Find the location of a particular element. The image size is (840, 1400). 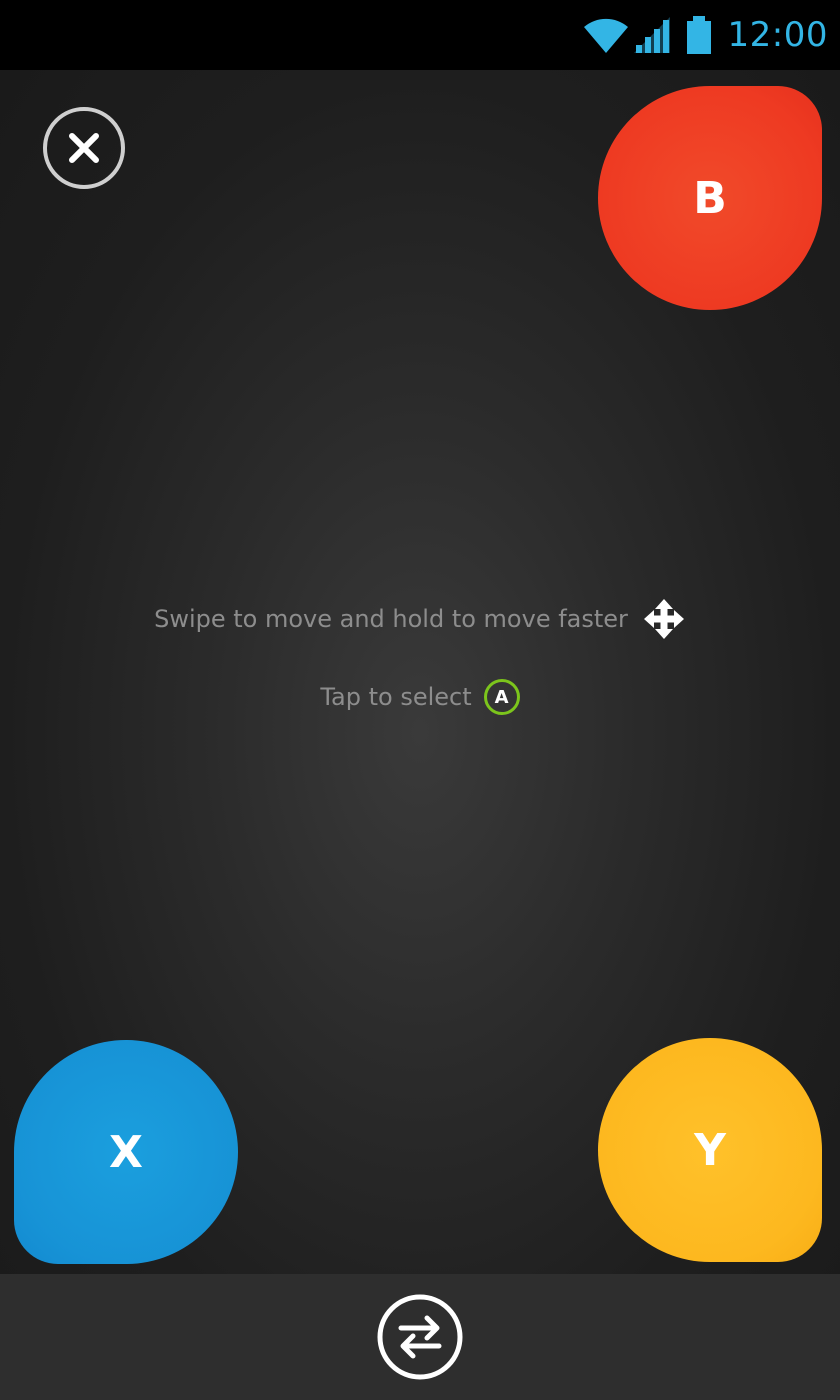

y-button: Y is located at coordinates (710, 1150).